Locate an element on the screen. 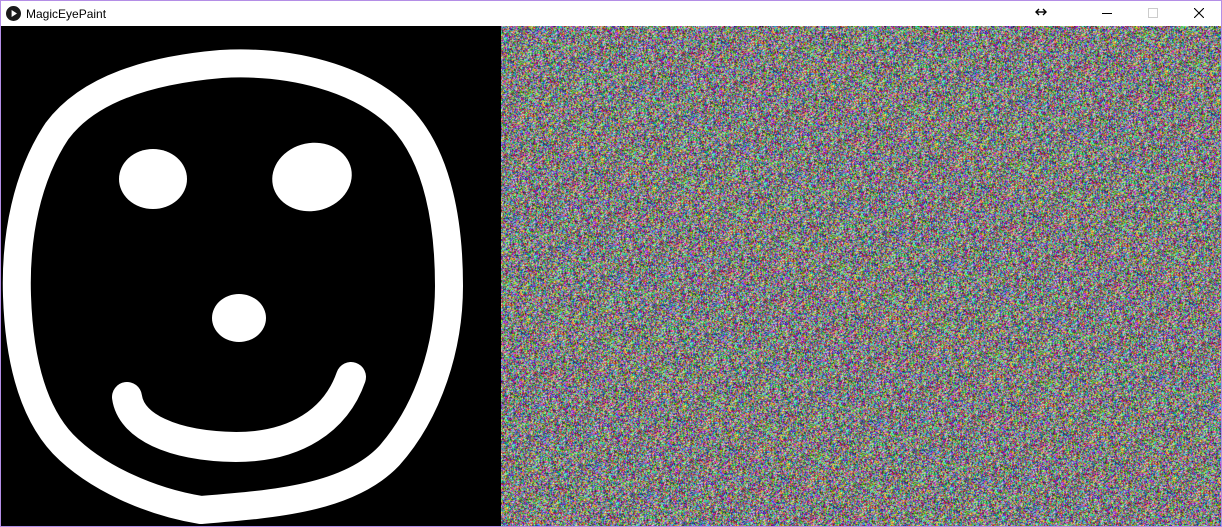 The height and width of the screenshot is (527, 1222). minimize-icon is located at coordinates (1107, 13).